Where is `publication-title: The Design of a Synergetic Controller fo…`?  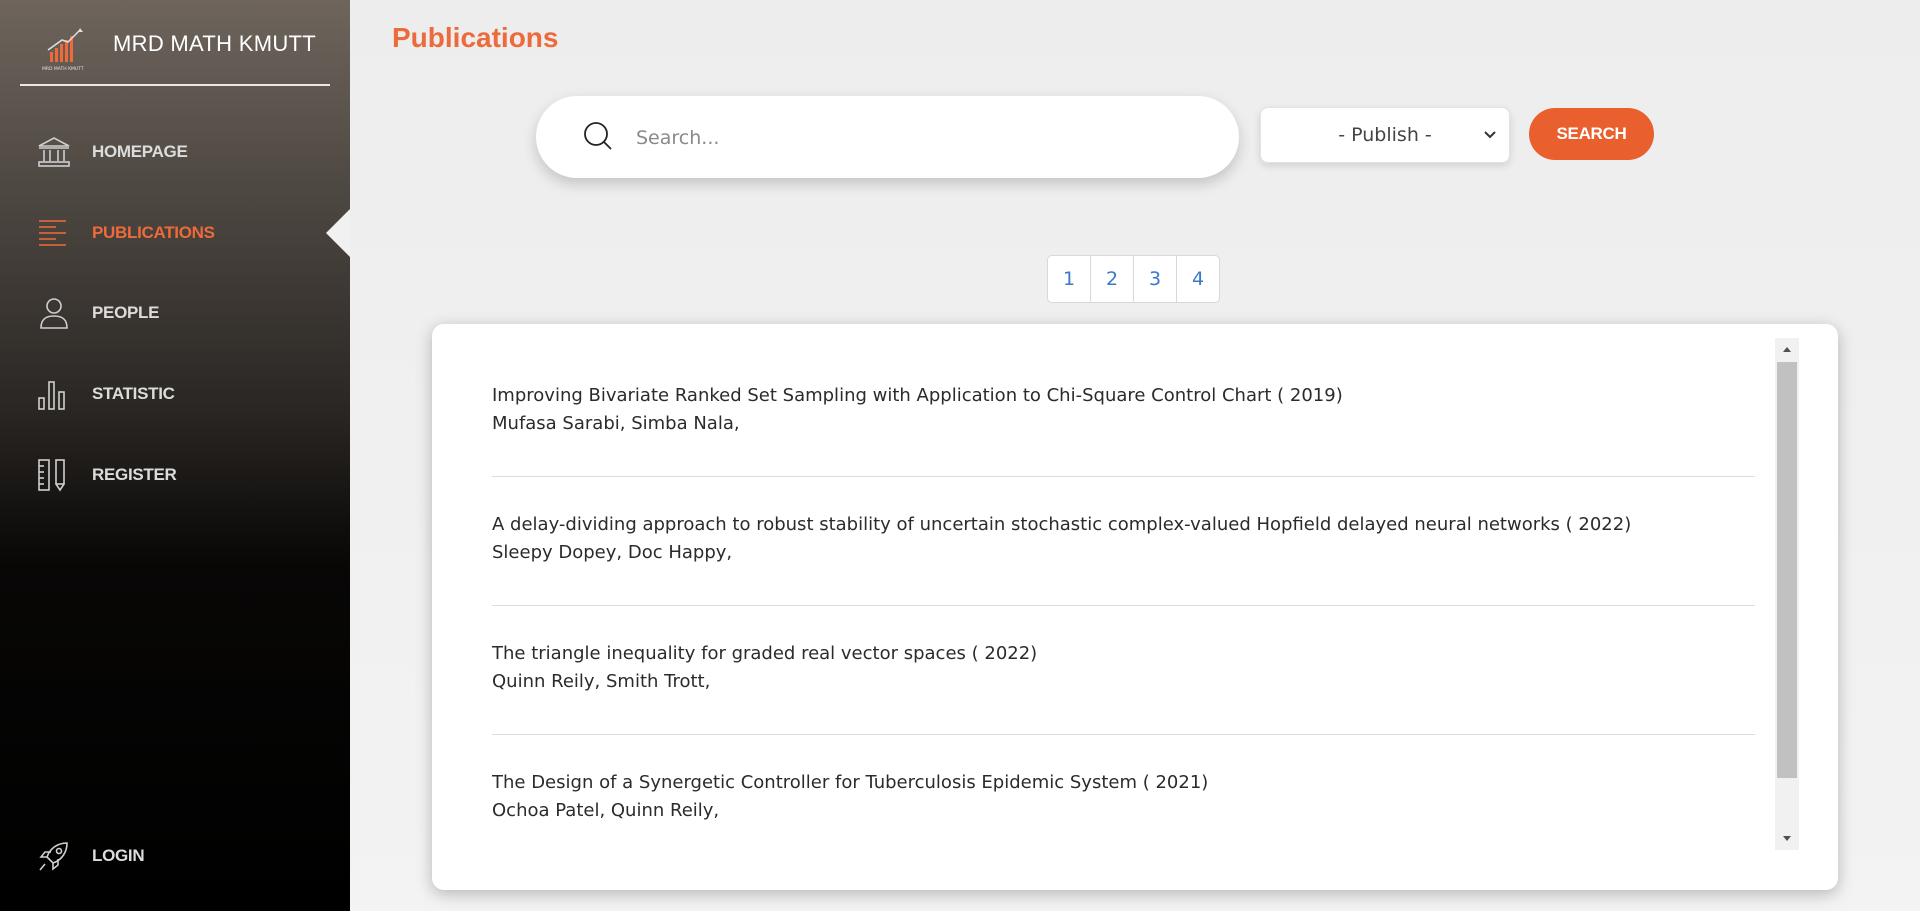
publication-title: The Design of a Synergetic Controller fo… is located at coordinates (1123, 783).